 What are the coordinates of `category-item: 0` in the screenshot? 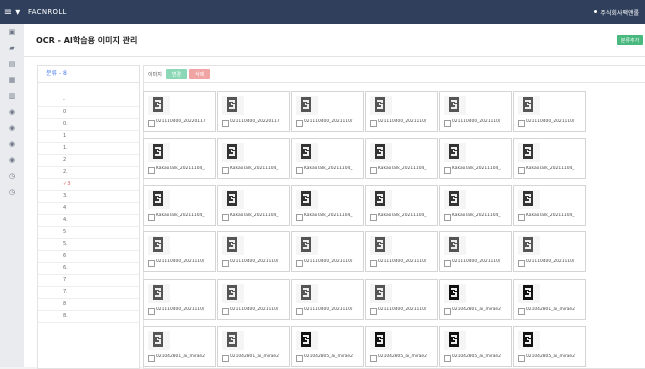 It's located at (88, 113).